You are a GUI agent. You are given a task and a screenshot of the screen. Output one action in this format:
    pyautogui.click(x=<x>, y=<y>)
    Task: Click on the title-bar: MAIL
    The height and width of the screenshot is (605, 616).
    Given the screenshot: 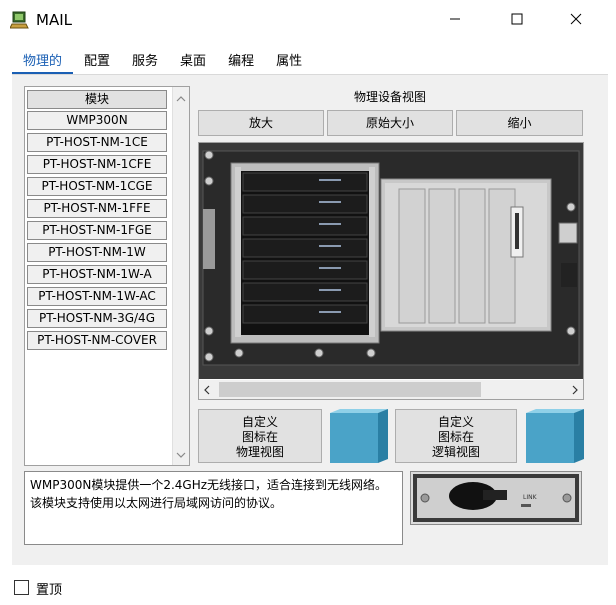 What is the action you would take?
    pyautogui.click(x=308, y=20)
    